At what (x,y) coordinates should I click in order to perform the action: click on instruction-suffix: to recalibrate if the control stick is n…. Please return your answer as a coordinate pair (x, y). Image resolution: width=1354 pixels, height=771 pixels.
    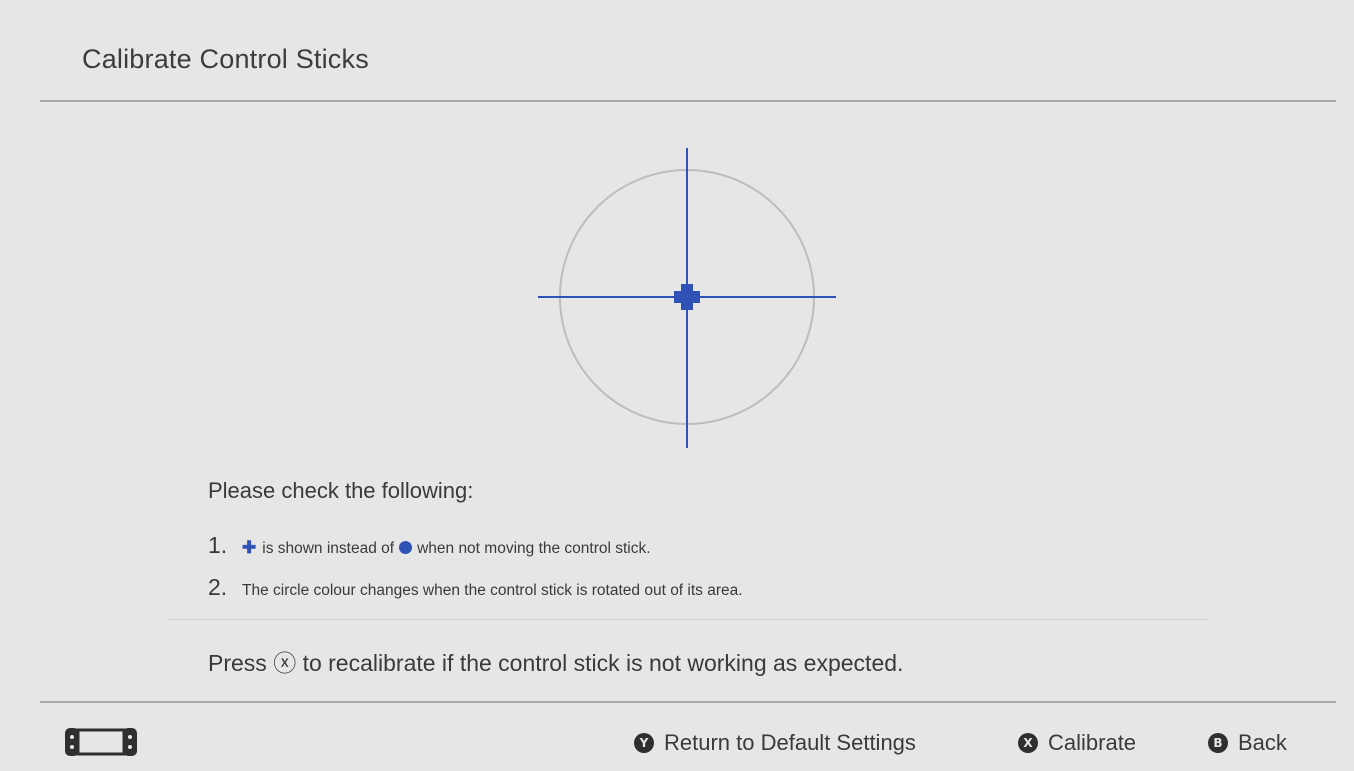
    Looking at the image, I should click on (603, 663).